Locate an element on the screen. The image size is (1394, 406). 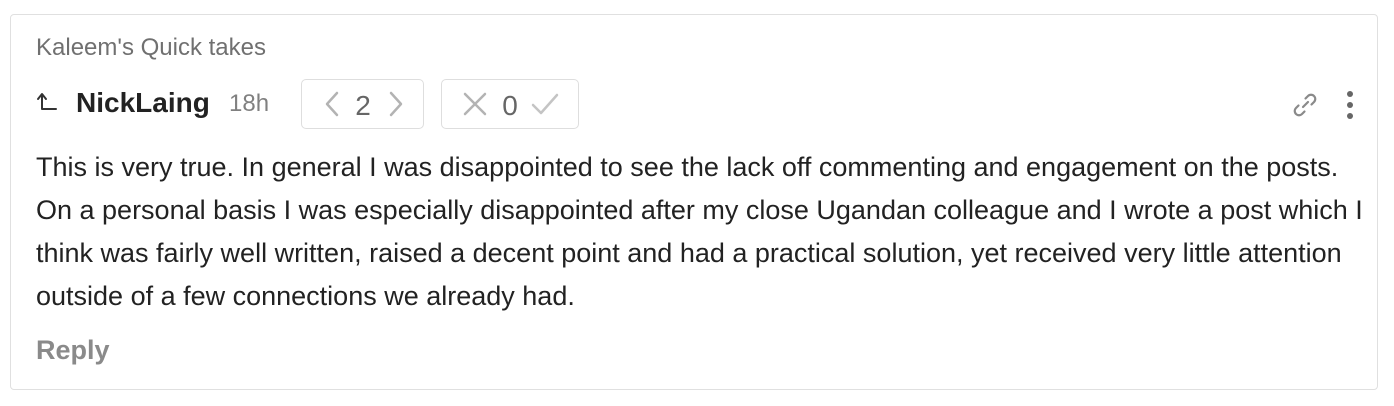
post-title-breadcrumb: Kaleem's Quick takes is located at coordinates (151, 48).